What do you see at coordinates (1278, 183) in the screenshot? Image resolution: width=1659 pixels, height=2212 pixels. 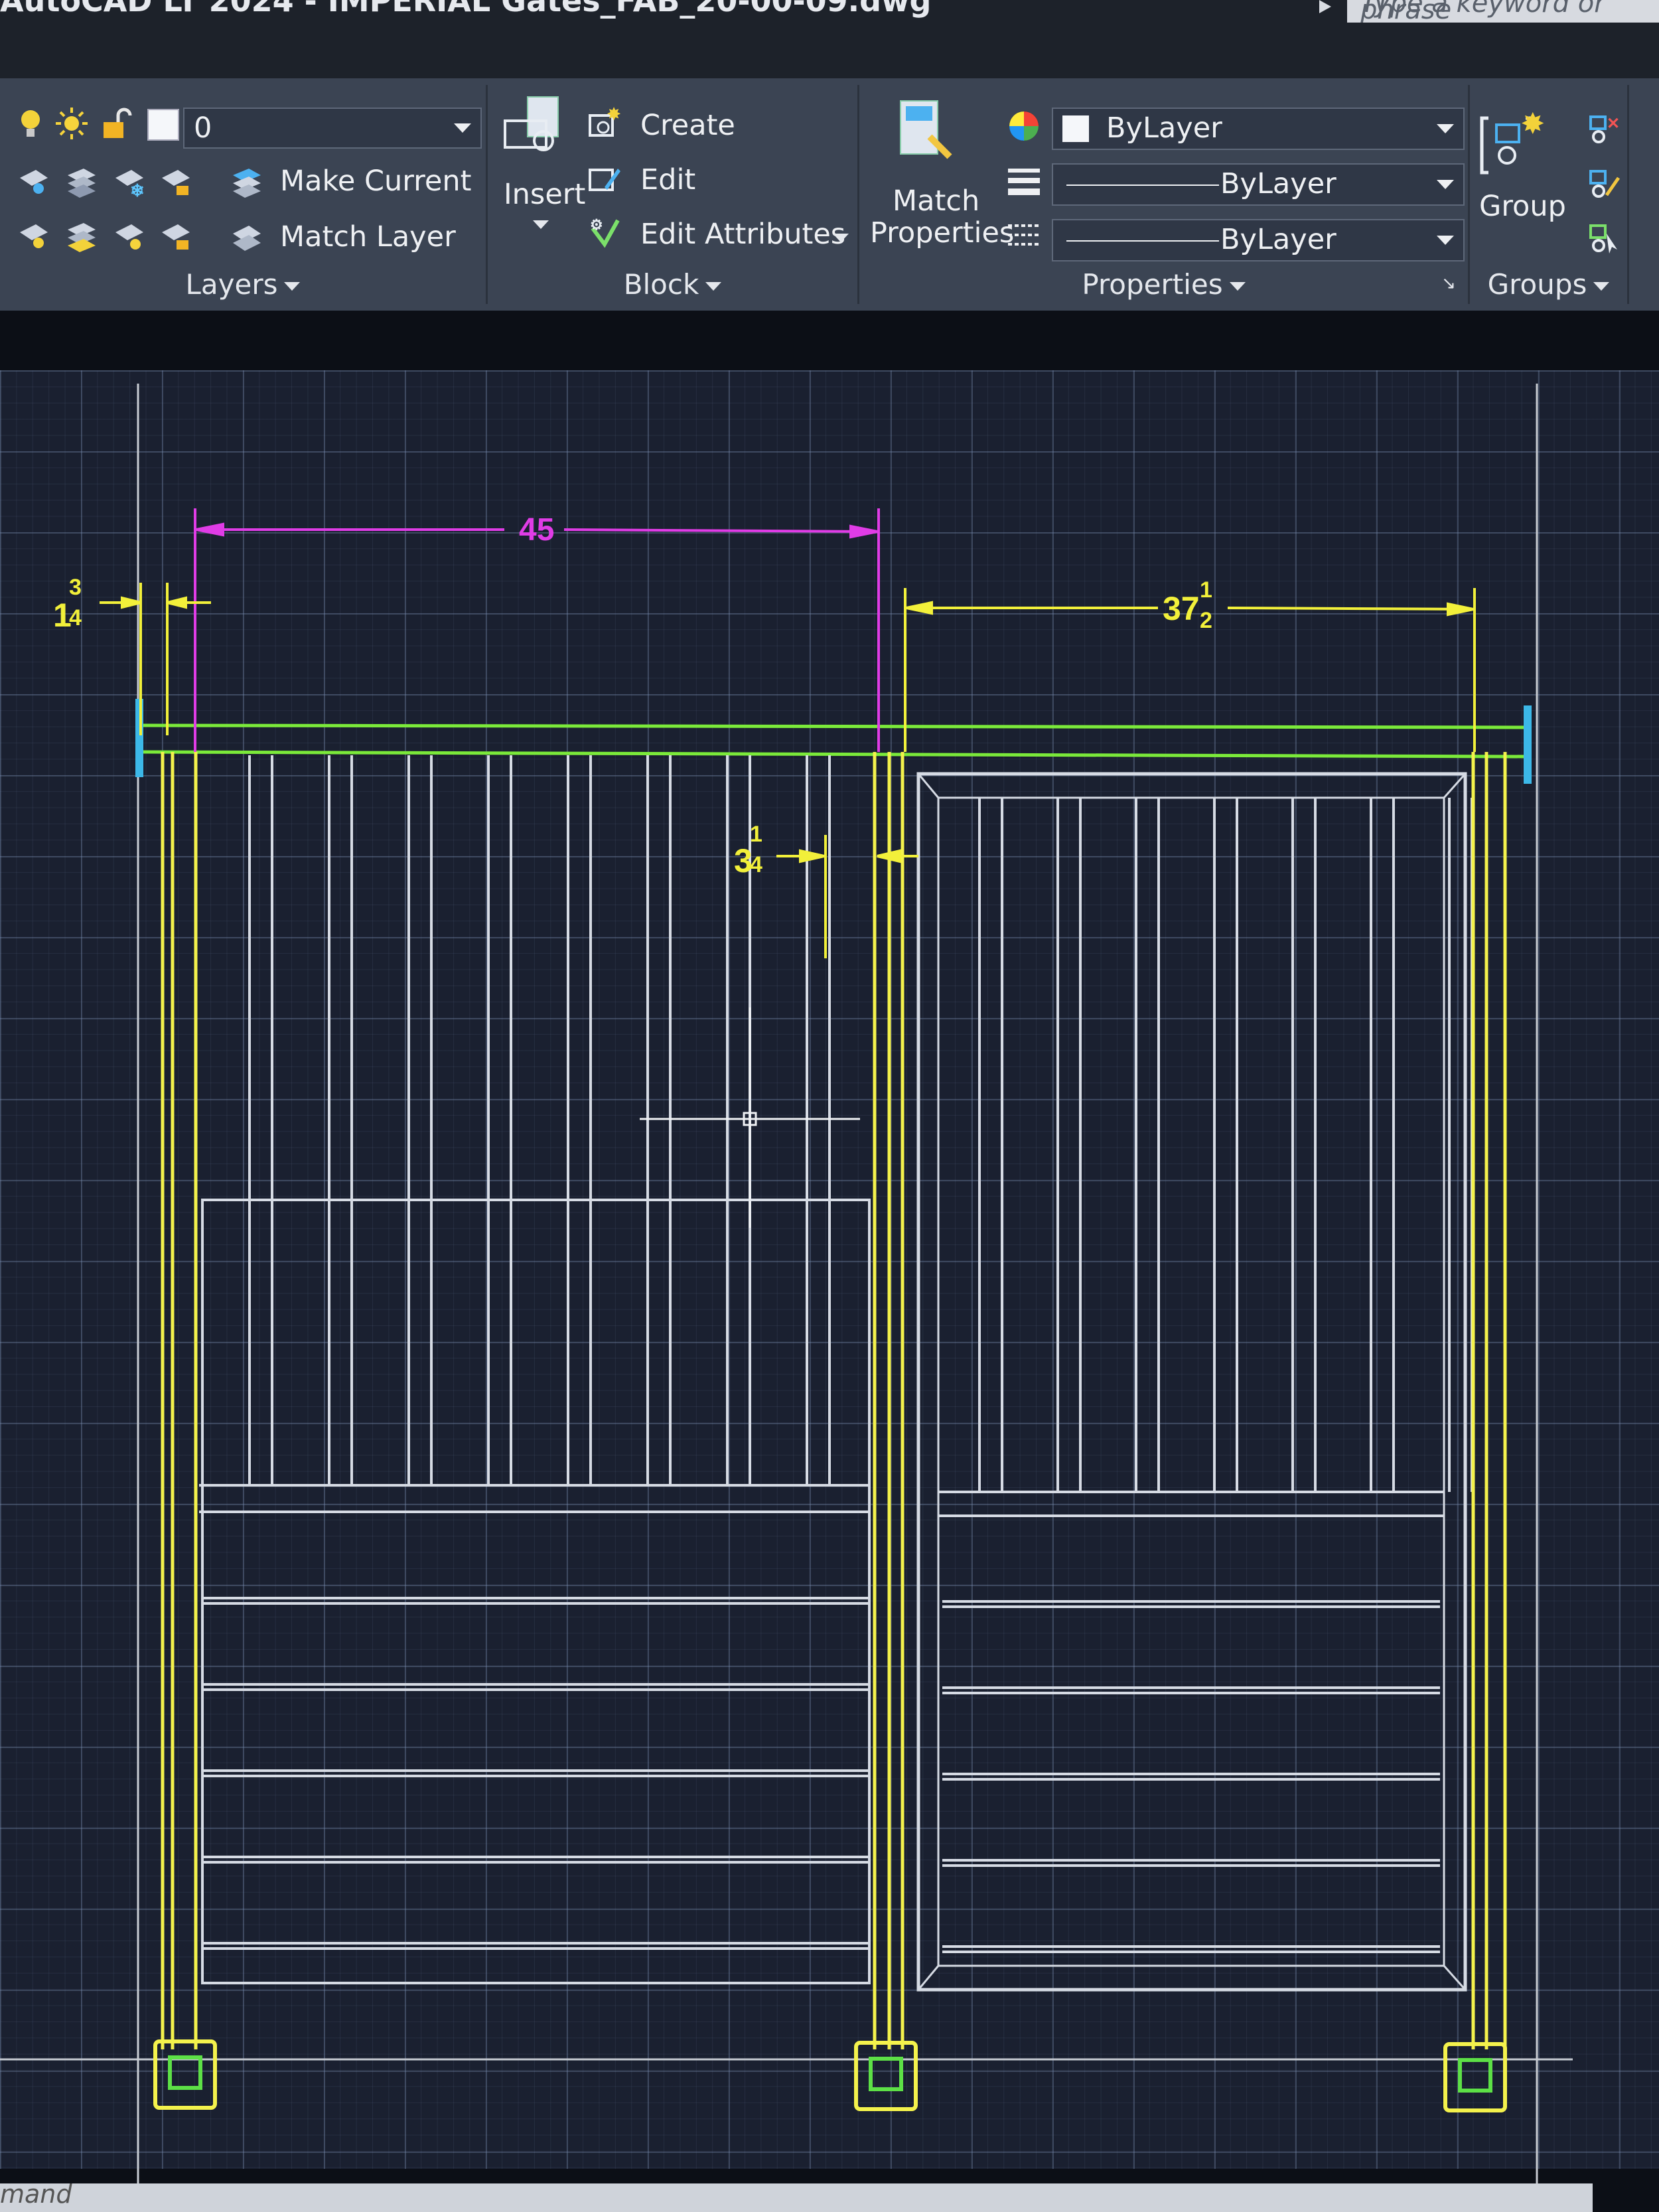 I see `linetype-value: ByLayer` at bounding box center [1278, 183].